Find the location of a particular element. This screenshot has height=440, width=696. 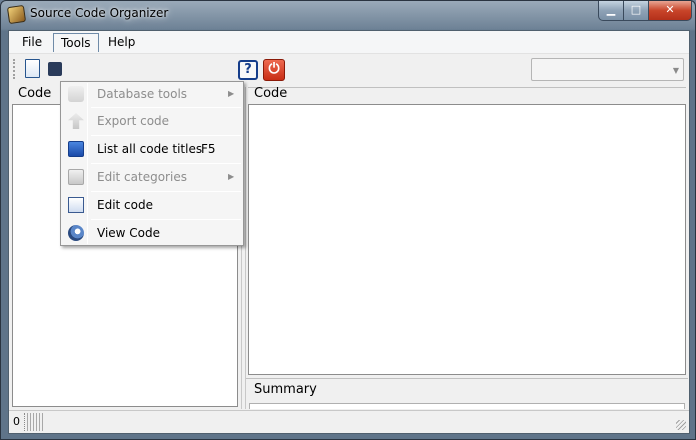

menu-file: File is located at coordinates (32, 42).